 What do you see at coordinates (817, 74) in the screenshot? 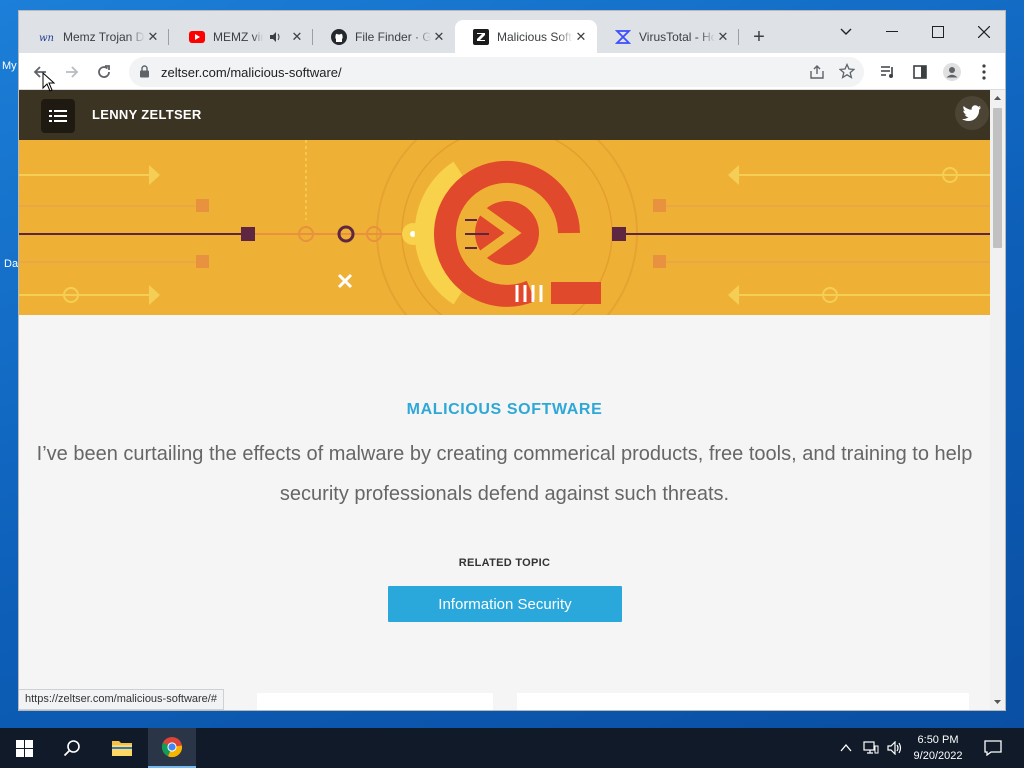
I see `share-icon` at bounding box center [817, 74].